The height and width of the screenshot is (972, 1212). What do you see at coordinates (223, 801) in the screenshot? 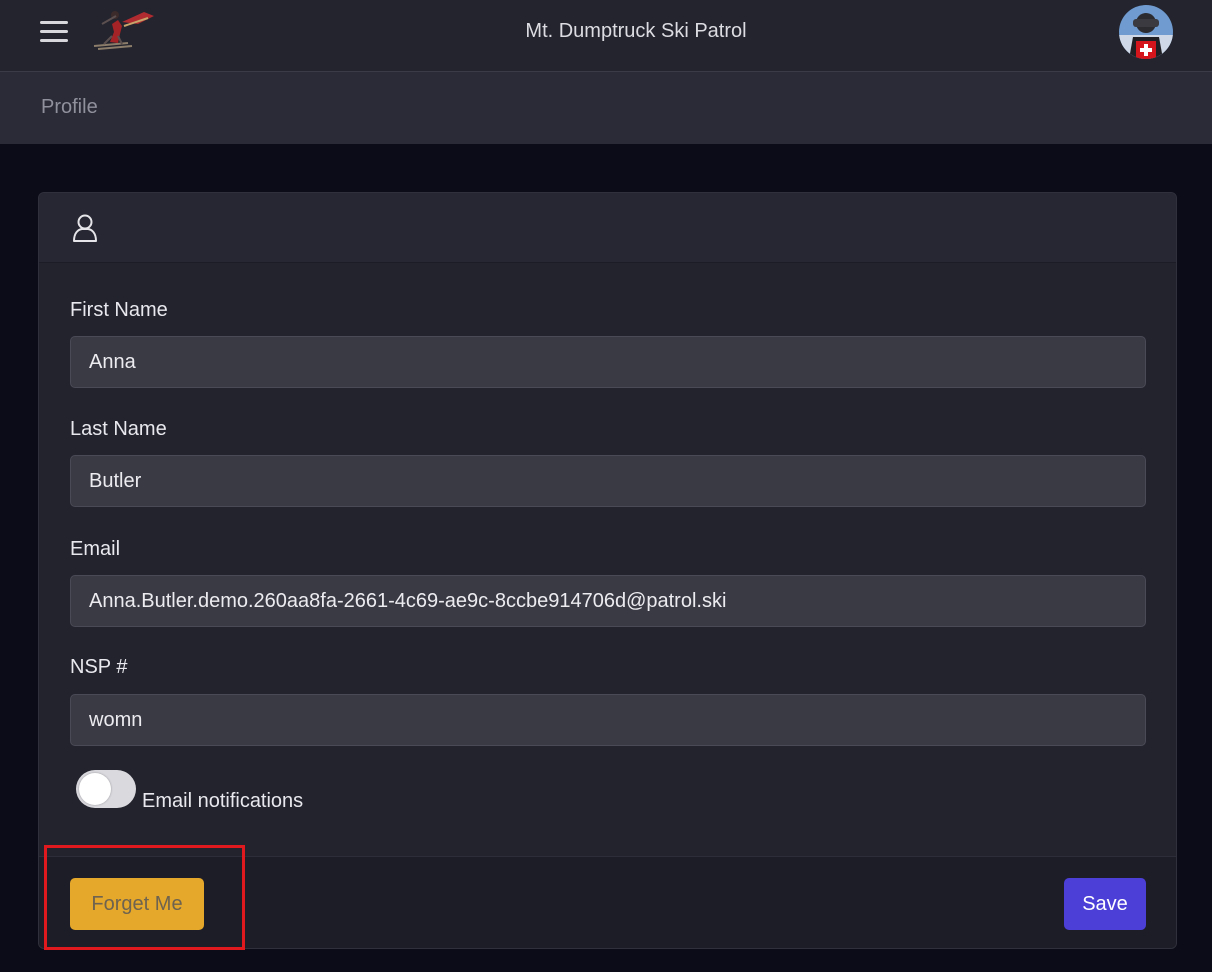
I see `email-notifications-label: Email notifications` at bounding box center [223, 801].